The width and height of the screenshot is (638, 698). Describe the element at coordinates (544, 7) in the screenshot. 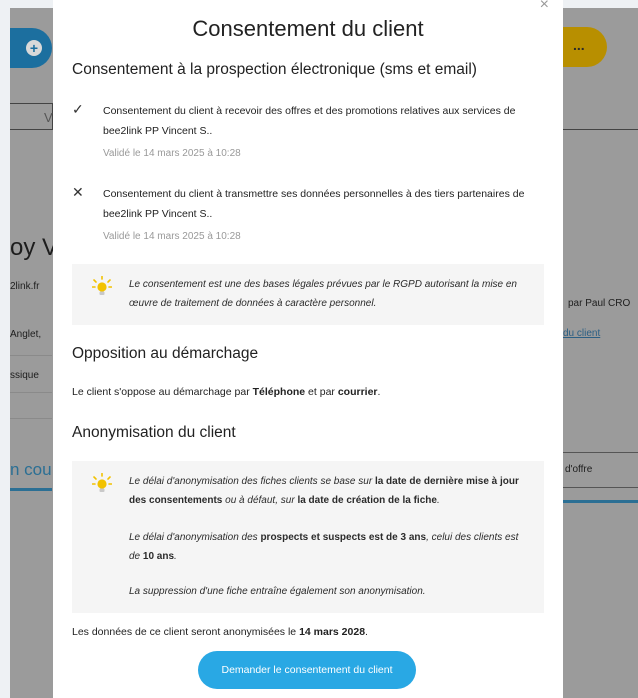

I see `close-icon: ×` at that location.